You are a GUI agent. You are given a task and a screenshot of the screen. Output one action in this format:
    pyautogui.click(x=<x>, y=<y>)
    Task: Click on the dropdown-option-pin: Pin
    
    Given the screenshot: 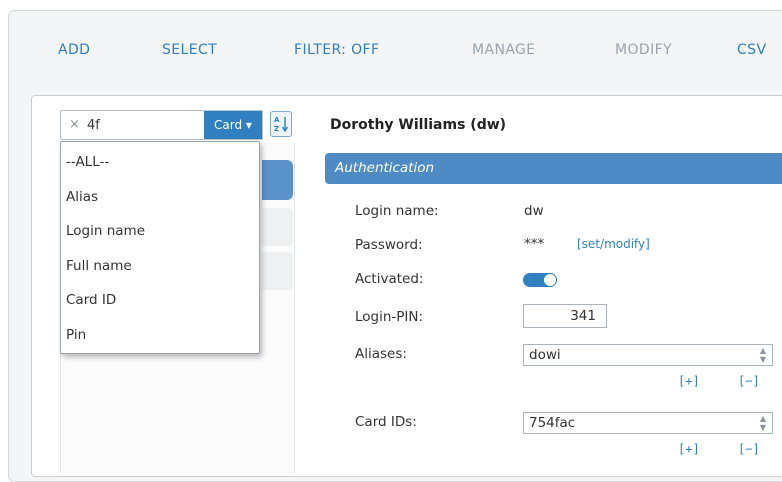 What is the action you would take?
    pyautogui.click(x=76, y=335)
    